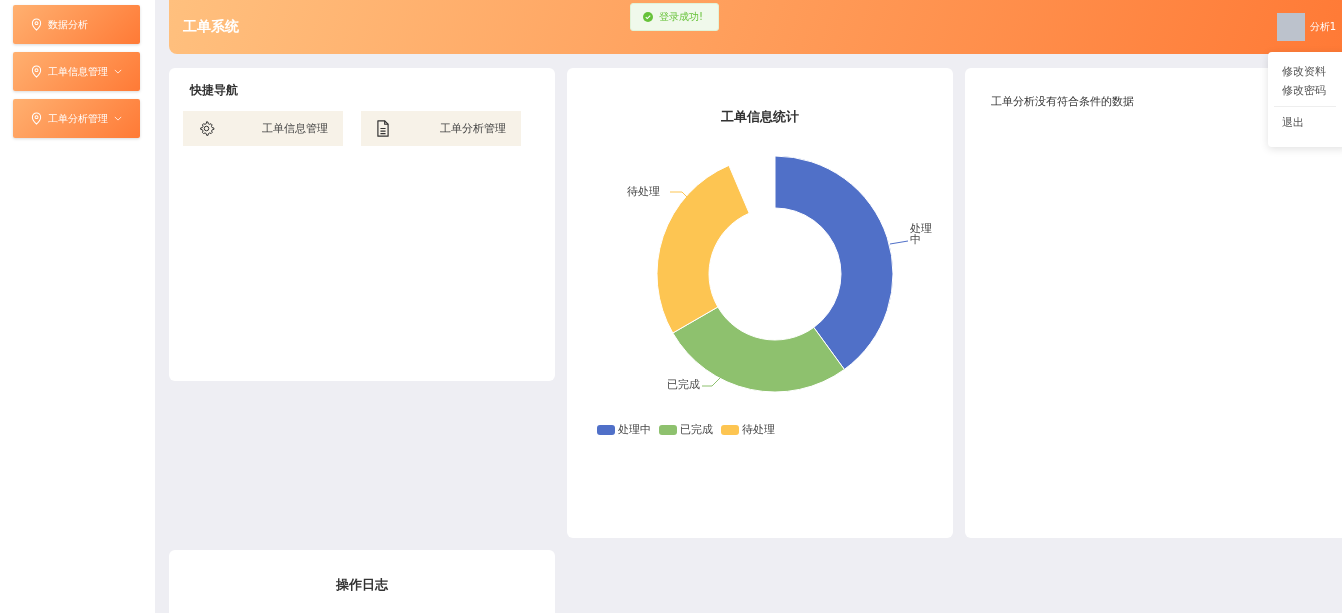 This screenshot has height=613, width=1342. I want to click on menu-item: 修改密码, so click(1297, 90).